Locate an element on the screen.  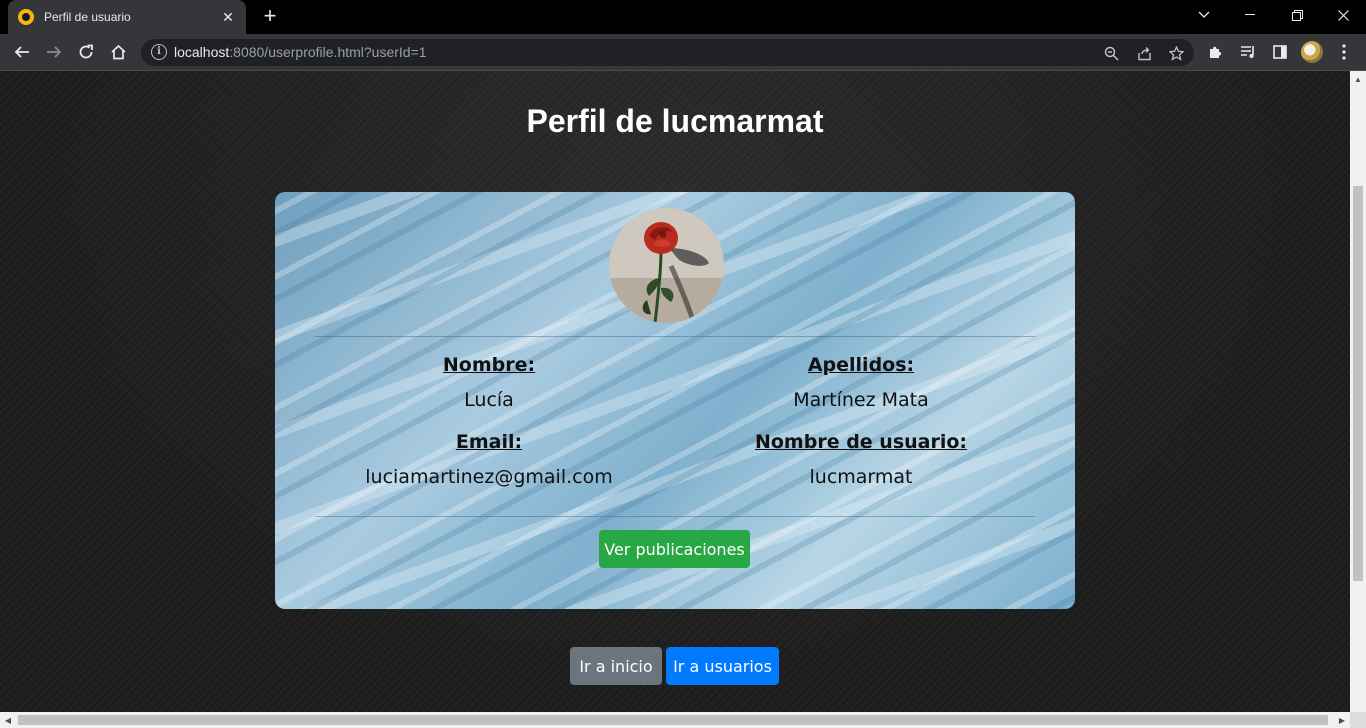
media-icon is located at coordinates (1248, 52).